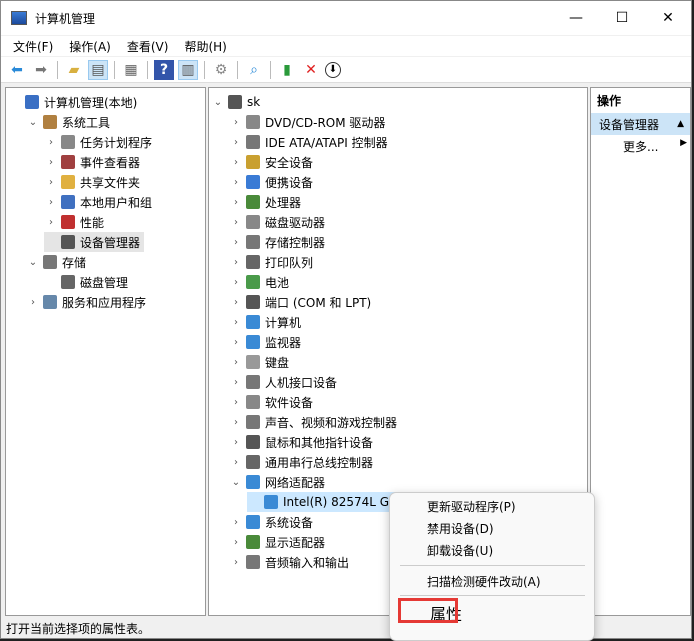 The image size is (694, 641). What do you see at coordinates (622, 18) in the screenshot?
I see `maximize-button: ☐` at bounding box center [622, 18].